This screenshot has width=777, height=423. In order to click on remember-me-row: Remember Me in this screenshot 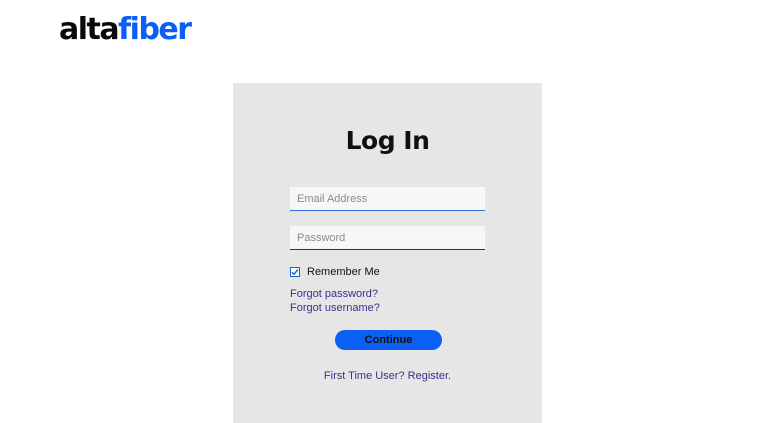, I will do `click(335, 272)`.